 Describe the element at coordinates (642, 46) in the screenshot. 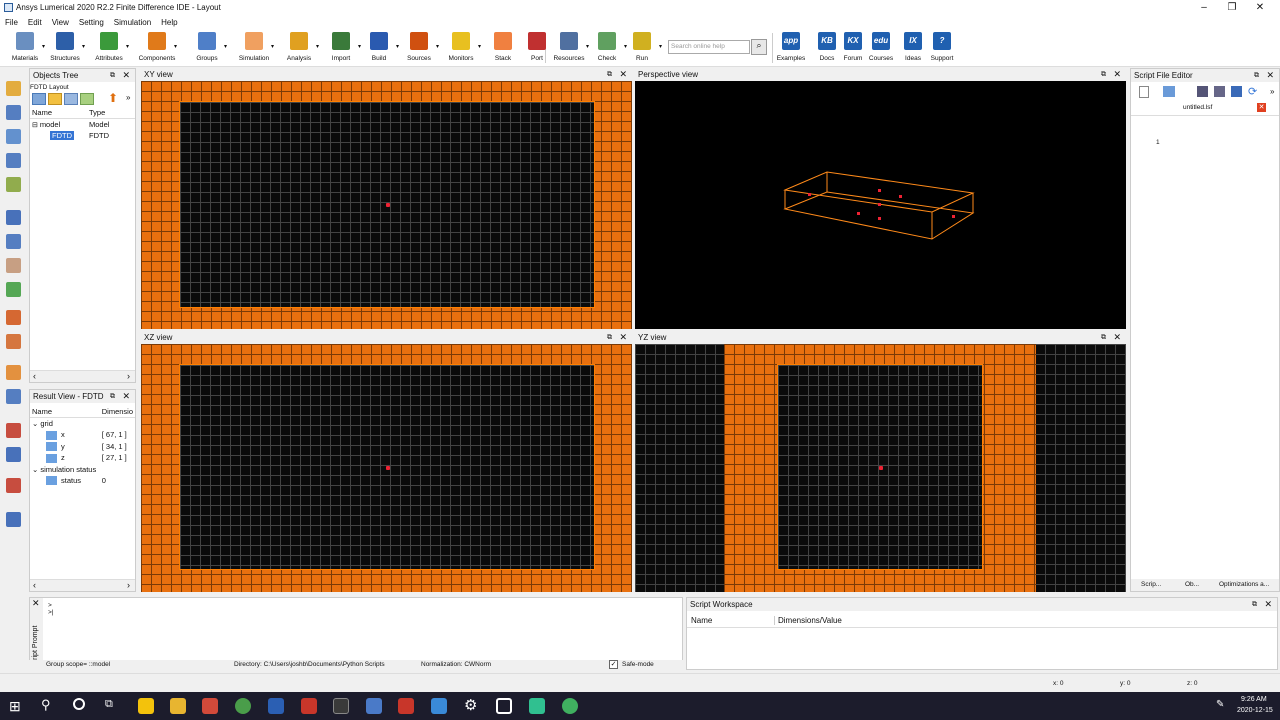

I see `run-button: Run ▾` at that location.